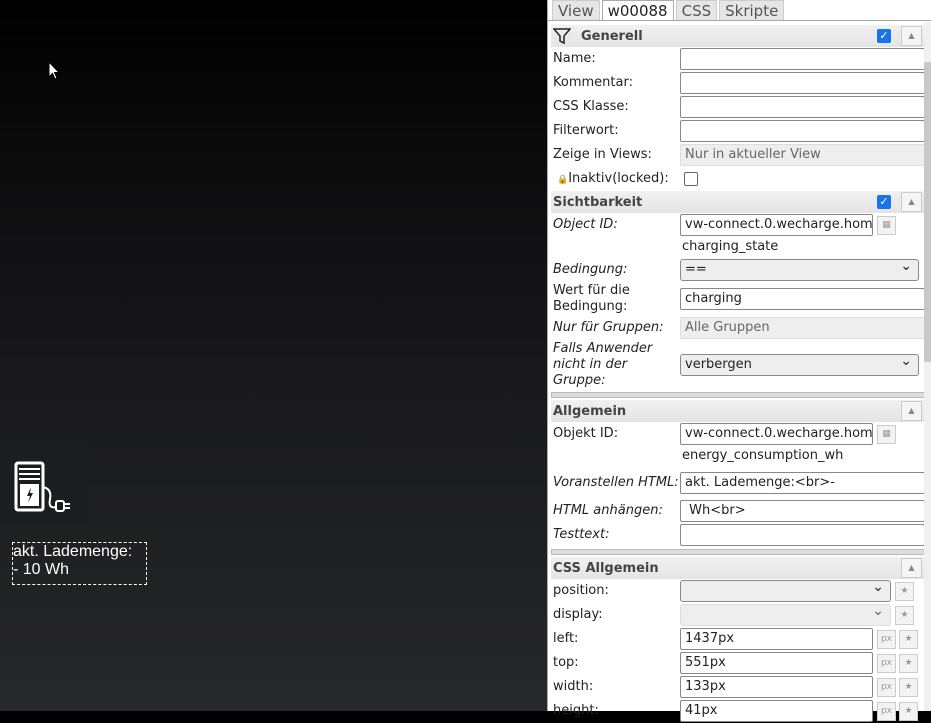  I want to click on mouse-cursor-icon, so click(54, 70).